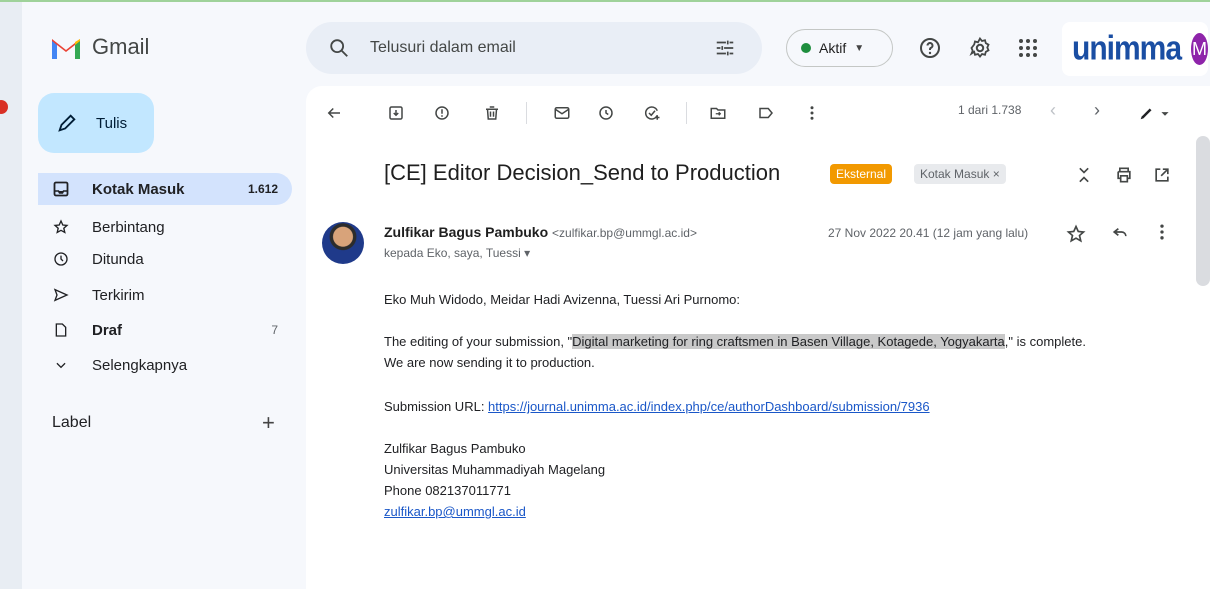  I want to click on signature-name: Zulfikar Bagus Pambuko, so click(455, 448).